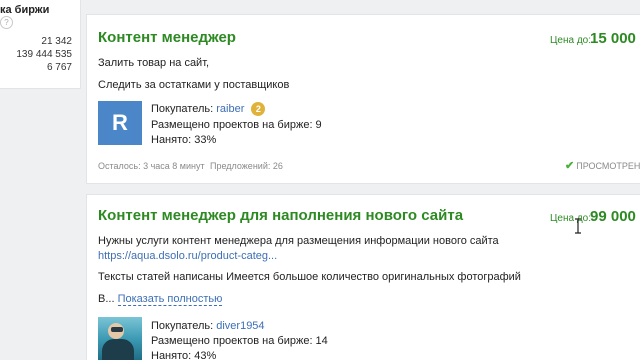 This screenshot has width=640, height=360. I want to click on projects-count: Размещено проектов на бирже: 9, so click(236, 125).